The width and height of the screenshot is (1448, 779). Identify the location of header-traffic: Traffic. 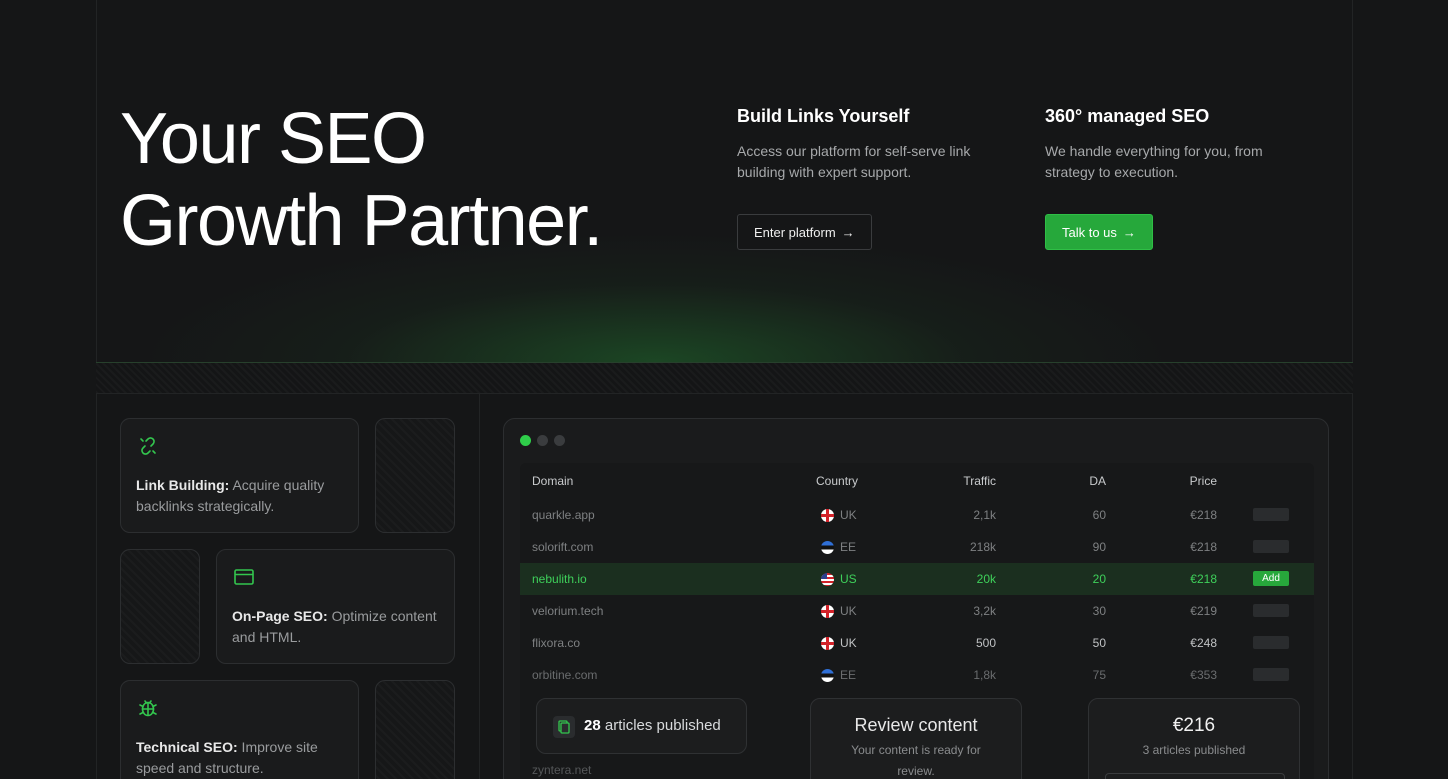
(948, 481).